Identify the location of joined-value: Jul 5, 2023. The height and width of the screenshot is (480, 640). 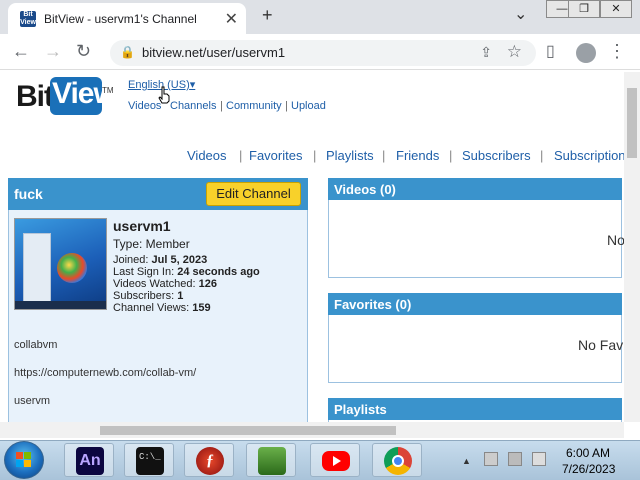
(179, 260).